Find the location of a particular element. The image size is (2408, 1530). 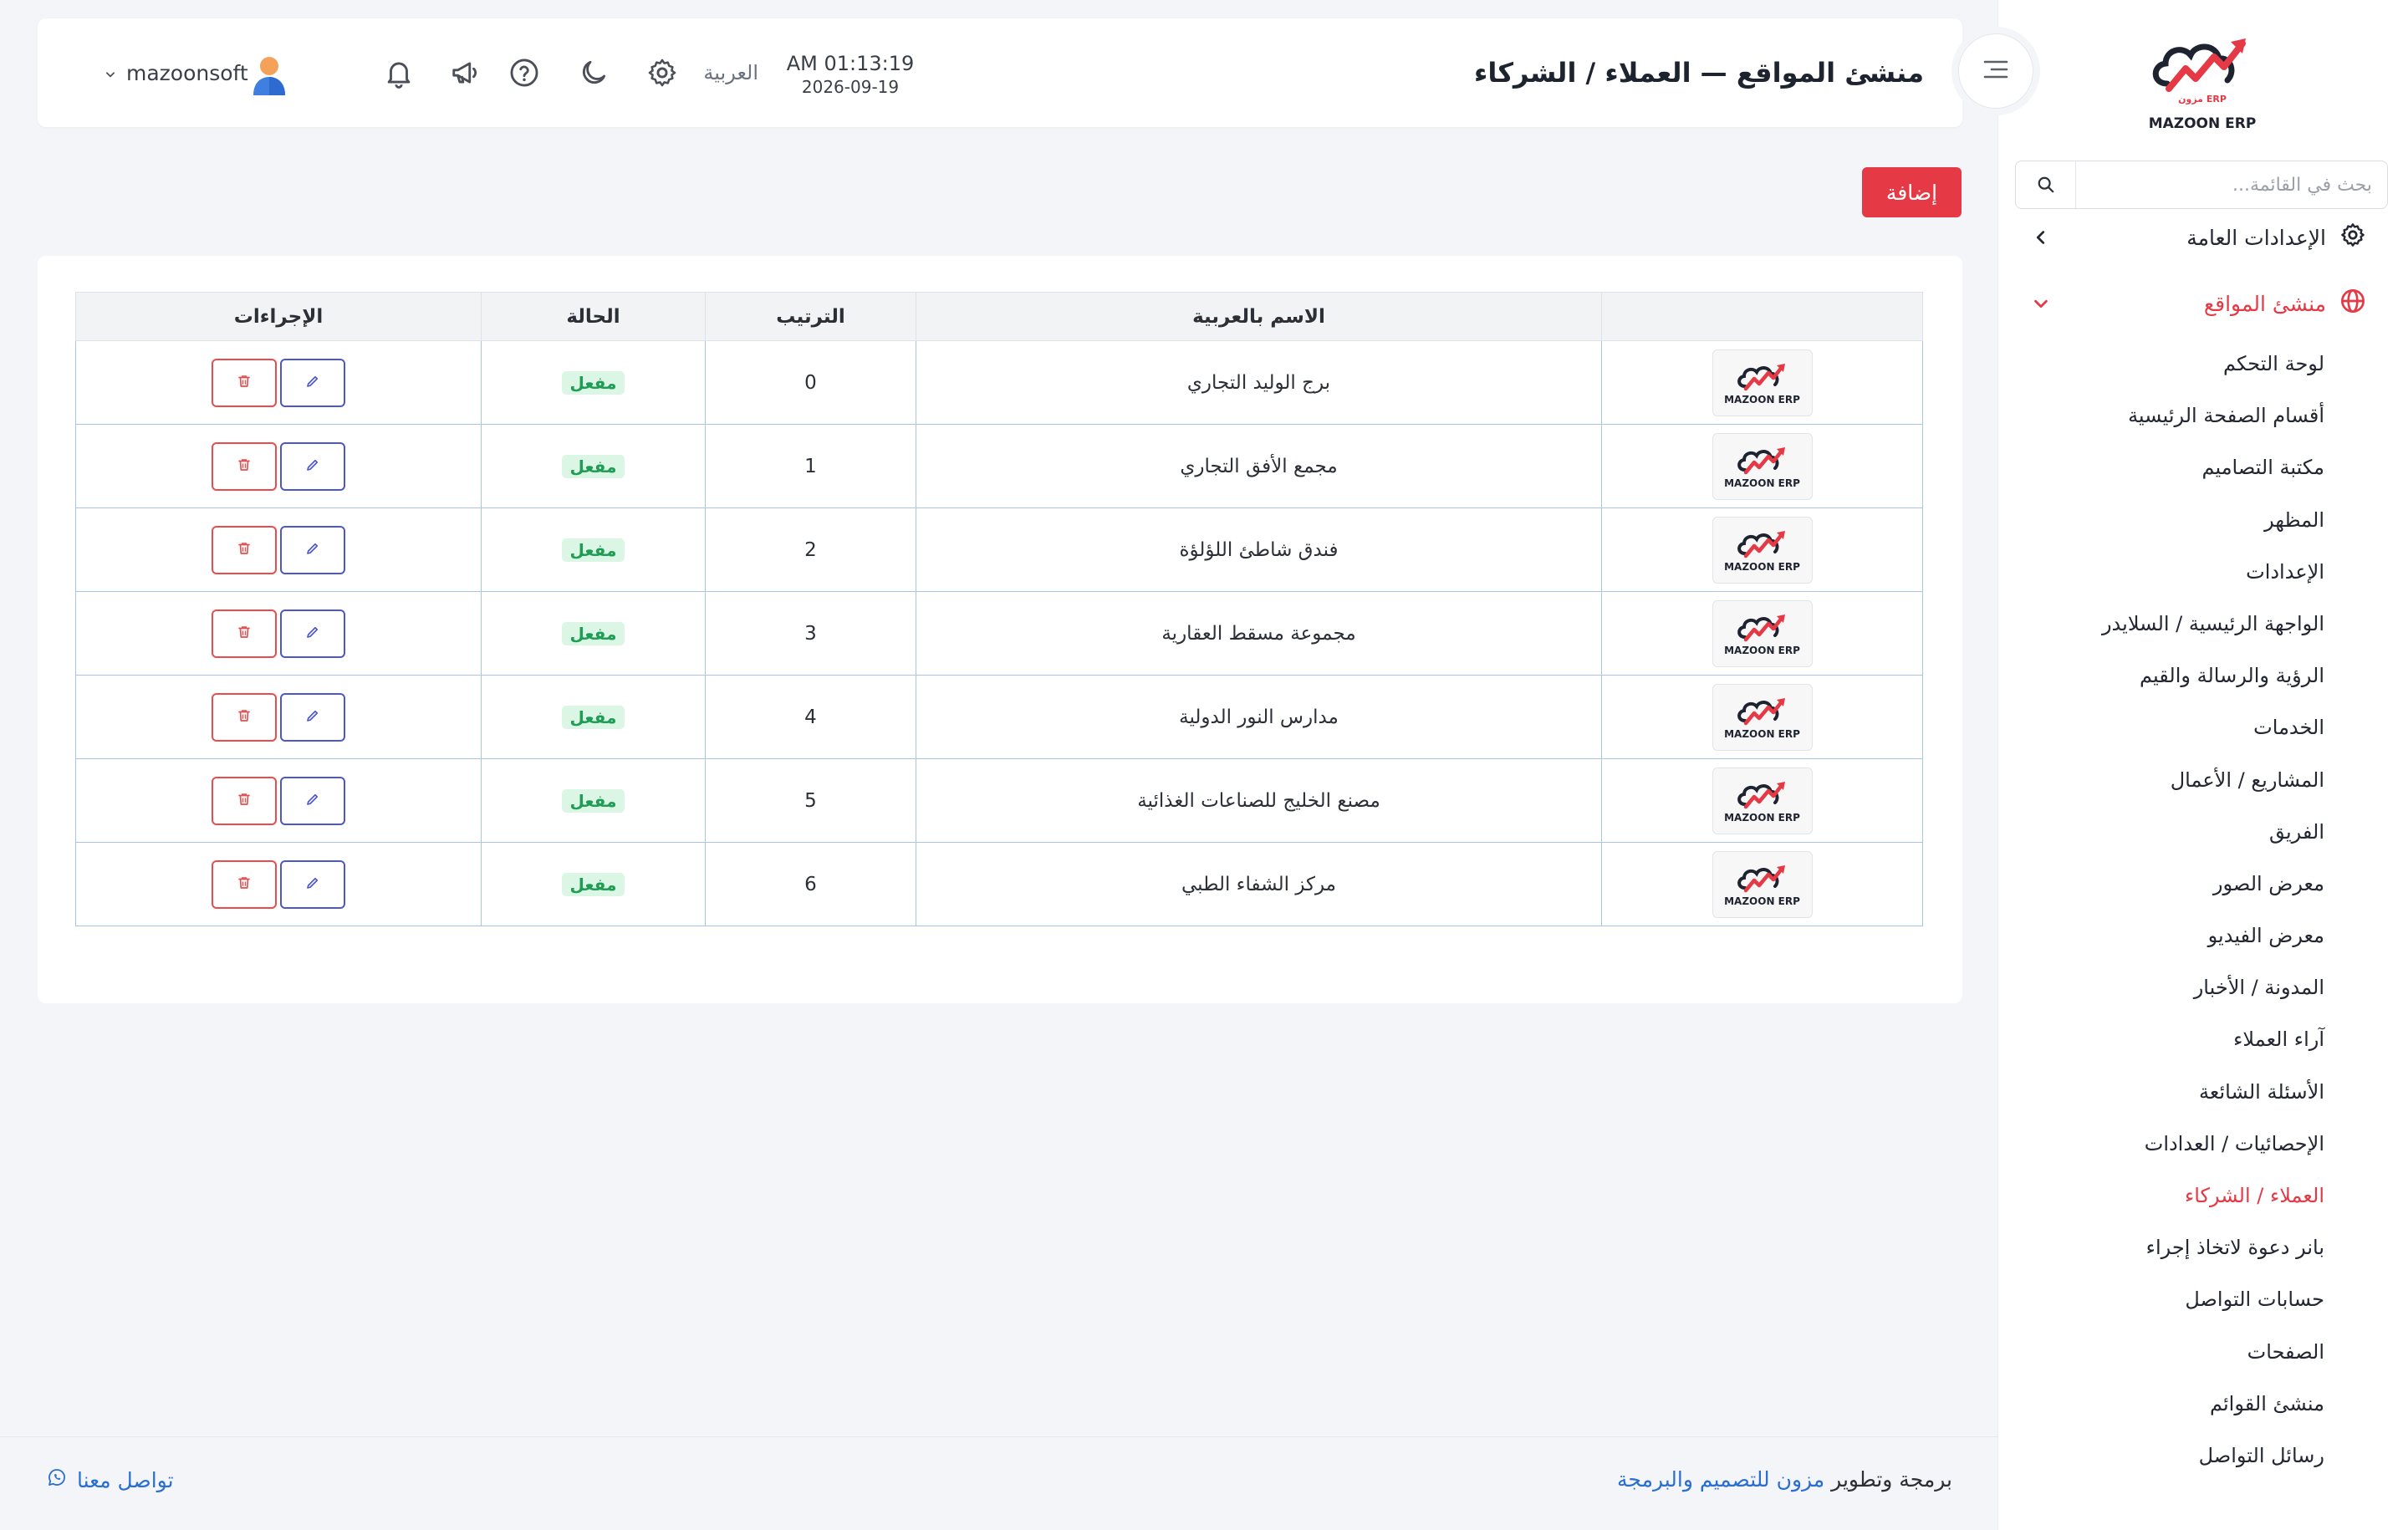

sidebar-item-team: الفريق is located at coordinates (2173, 837).